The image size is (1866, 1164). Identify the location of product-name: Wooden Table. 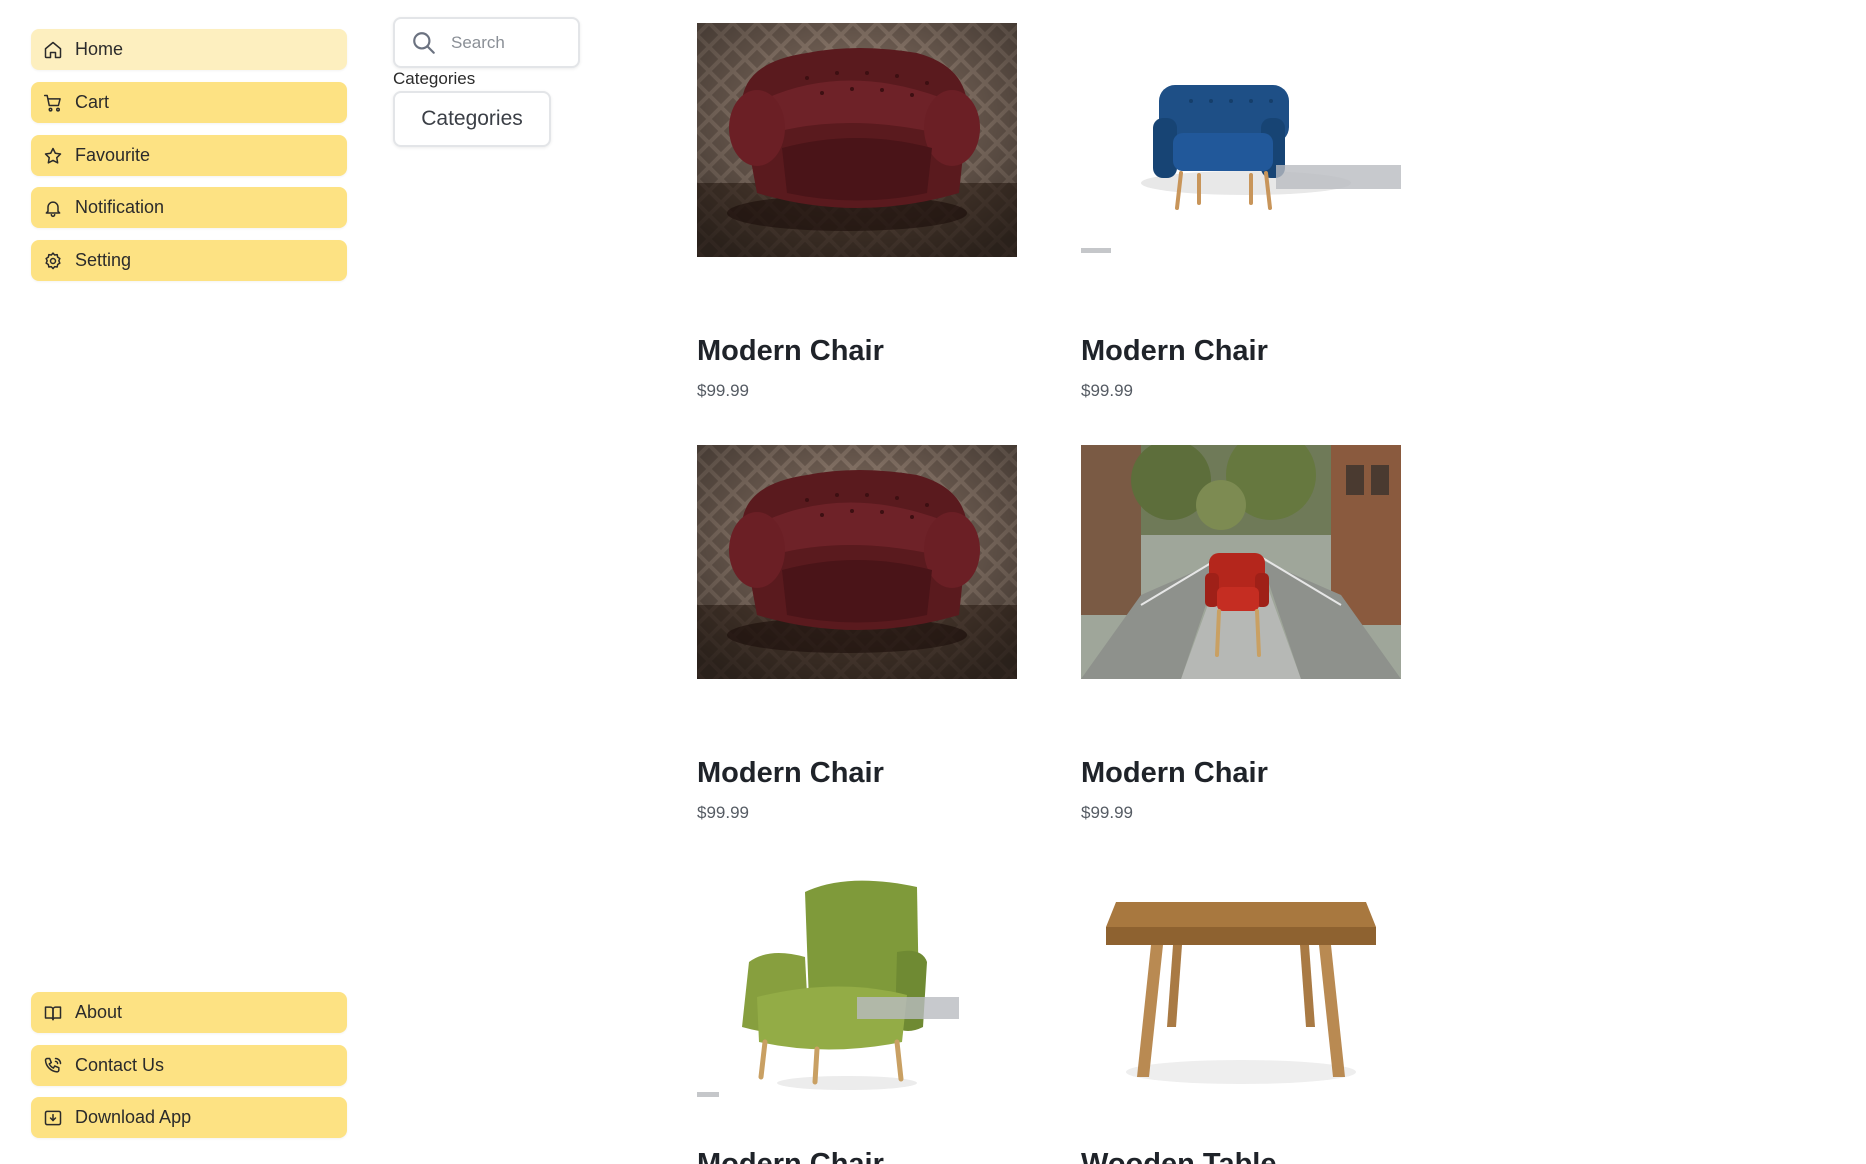
(1179, 1156).